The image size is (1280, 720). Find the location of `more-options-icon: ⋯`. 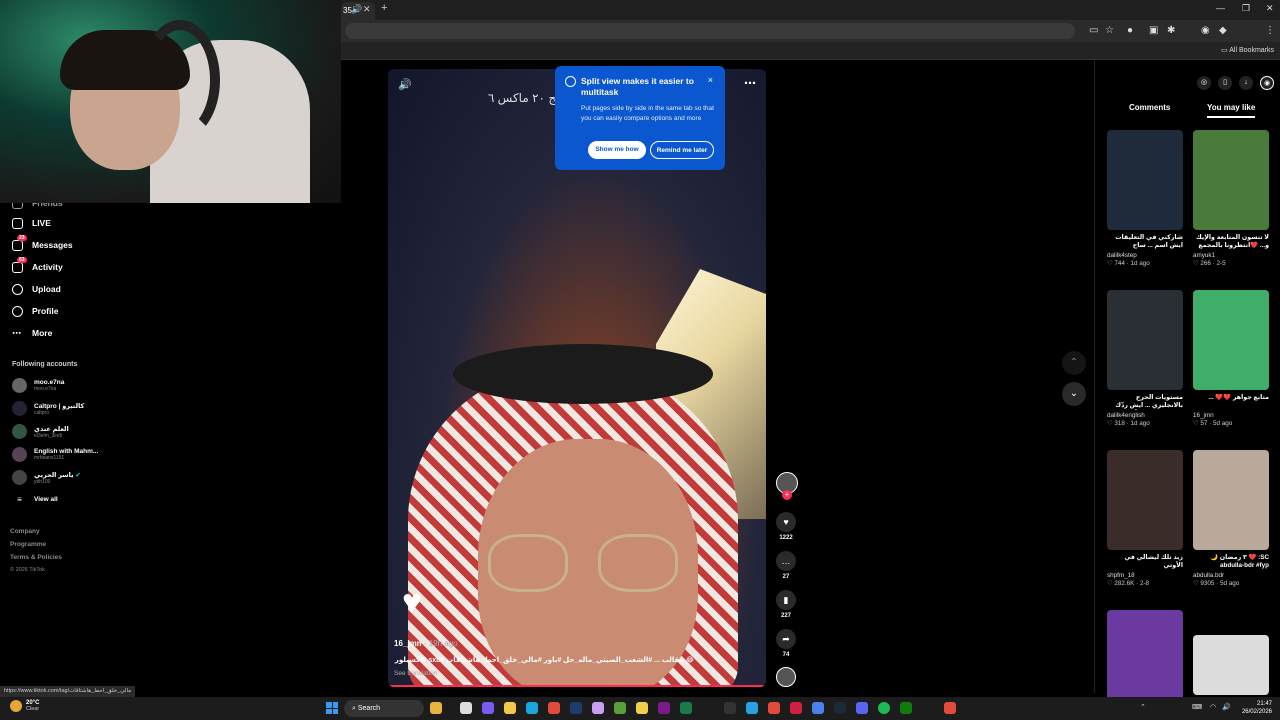

more-options-icon: ⋯ is located at coordinates (750, 83).